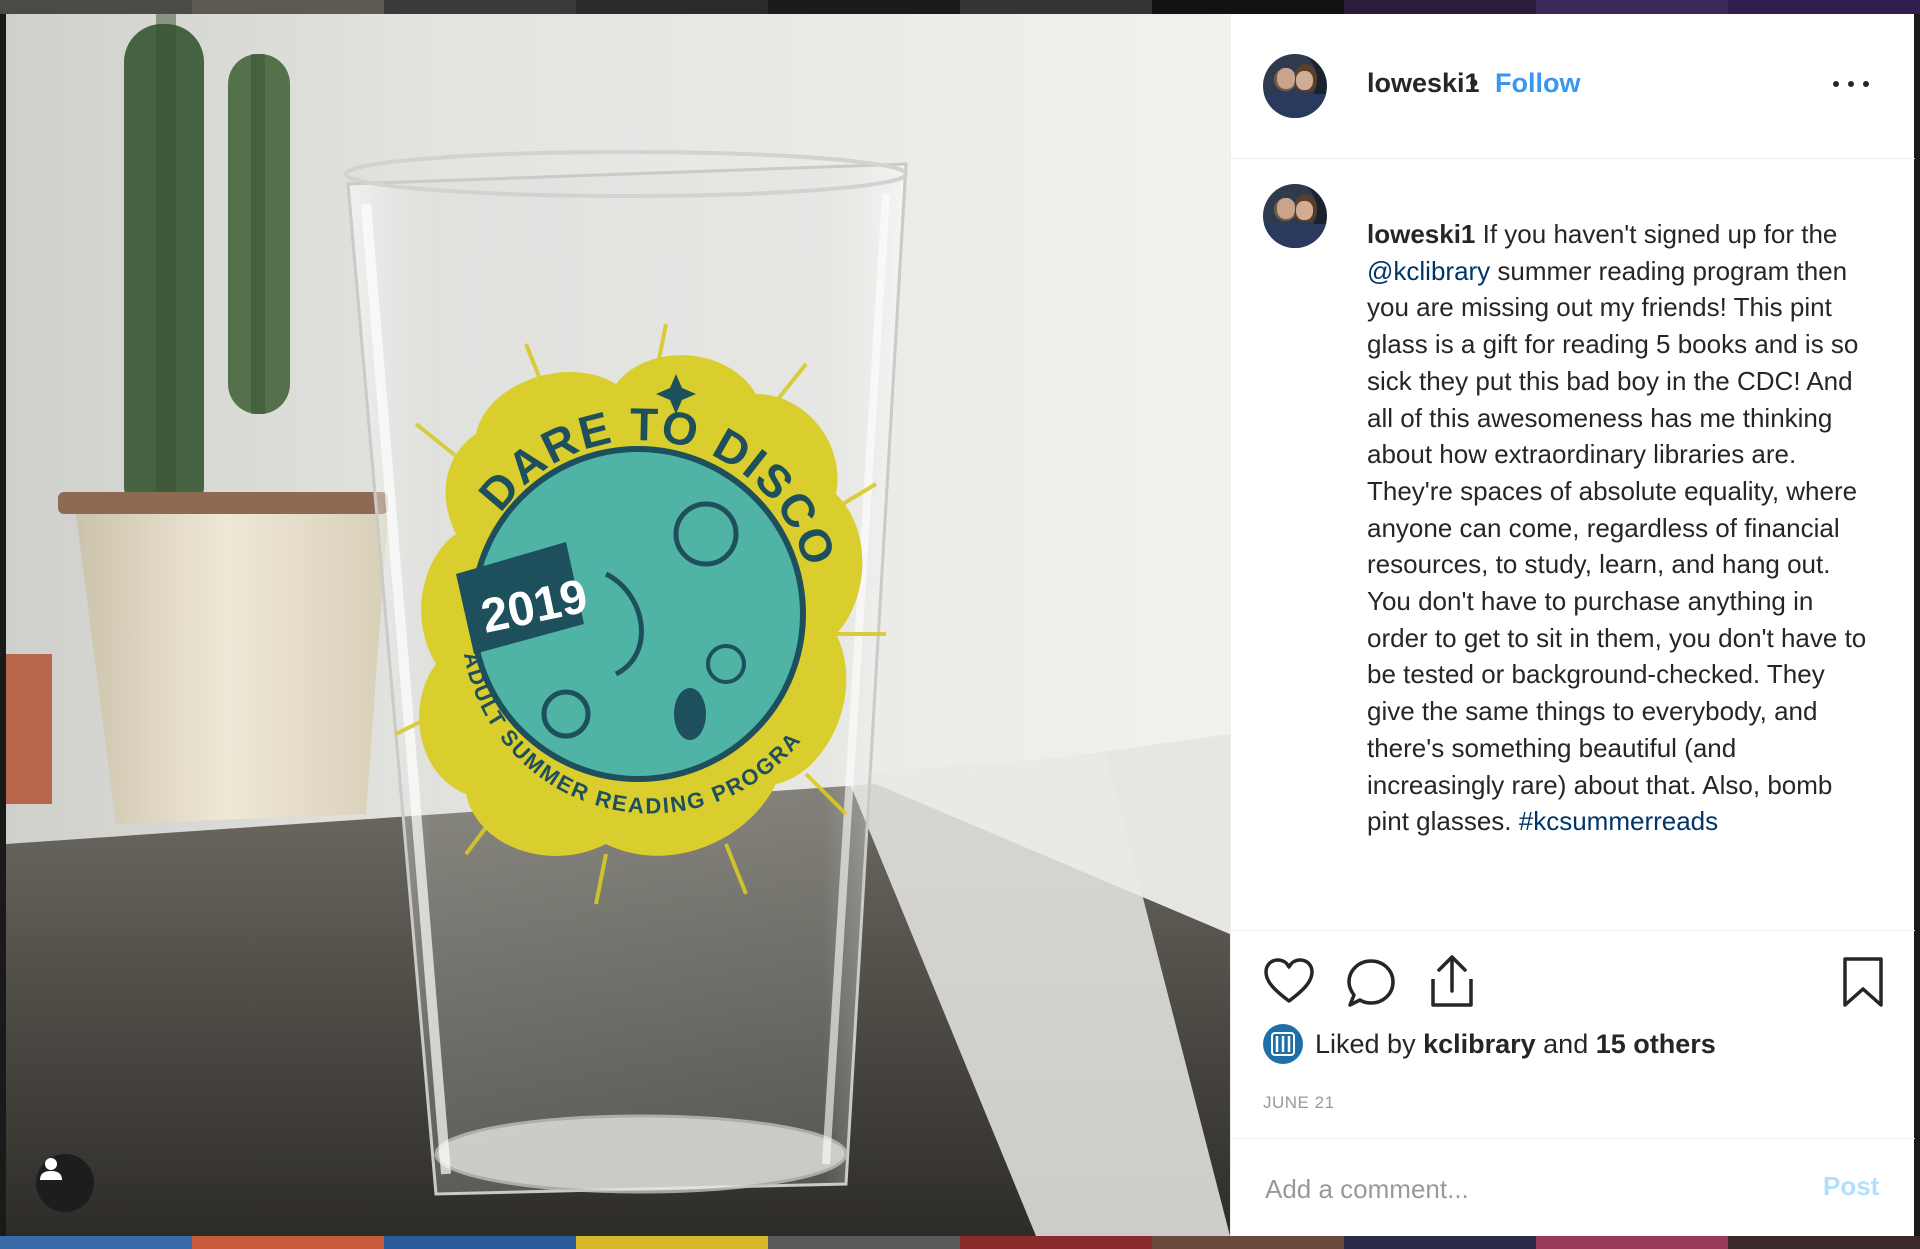 Image resolution: width=1920 pixels, height=1249 pixels. I want to click on likes-others-link: 15 others, so click(1656, 1044).